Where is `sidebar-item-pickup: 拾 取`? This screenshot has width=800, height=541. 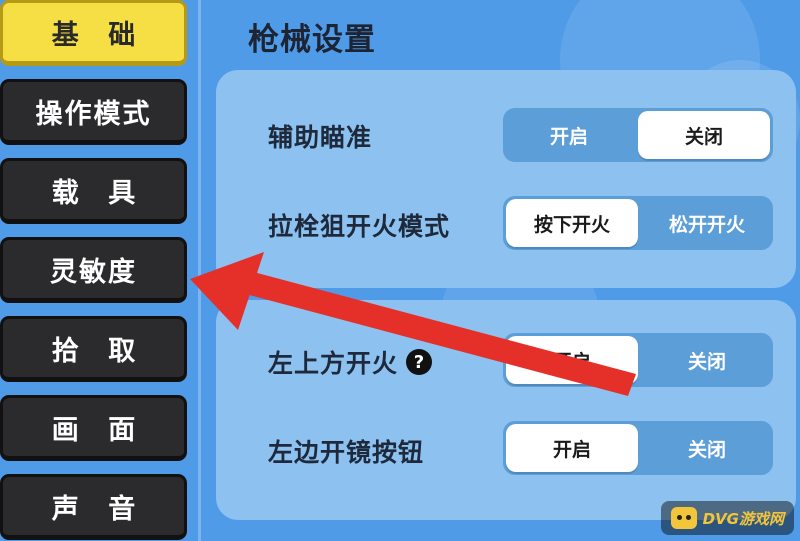
sidebar-item-pickup: 拾 取 is located at coordinates (93, 349).